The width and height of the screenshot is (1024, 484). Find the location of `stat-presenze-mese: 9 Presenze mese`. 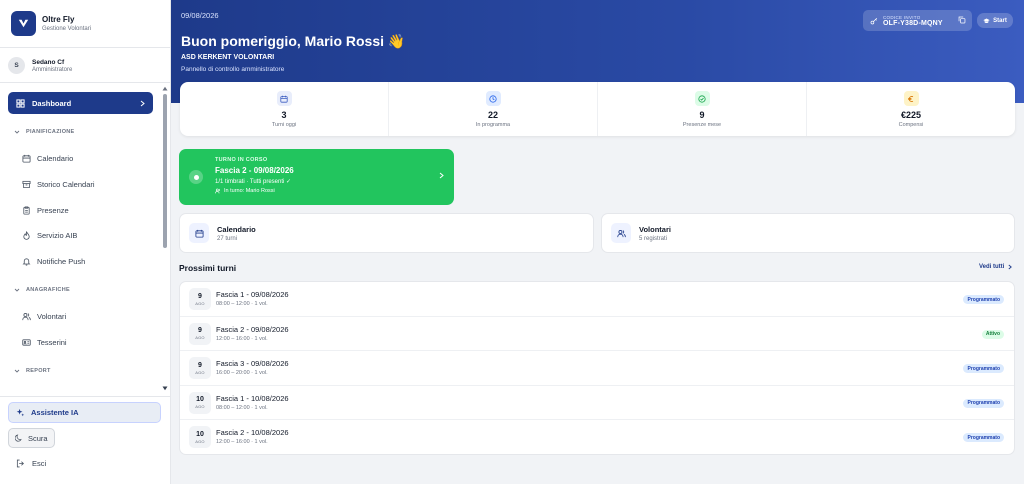

stat-presenze-mese: 9 Presenze mese is located at coordinates (702, 109).